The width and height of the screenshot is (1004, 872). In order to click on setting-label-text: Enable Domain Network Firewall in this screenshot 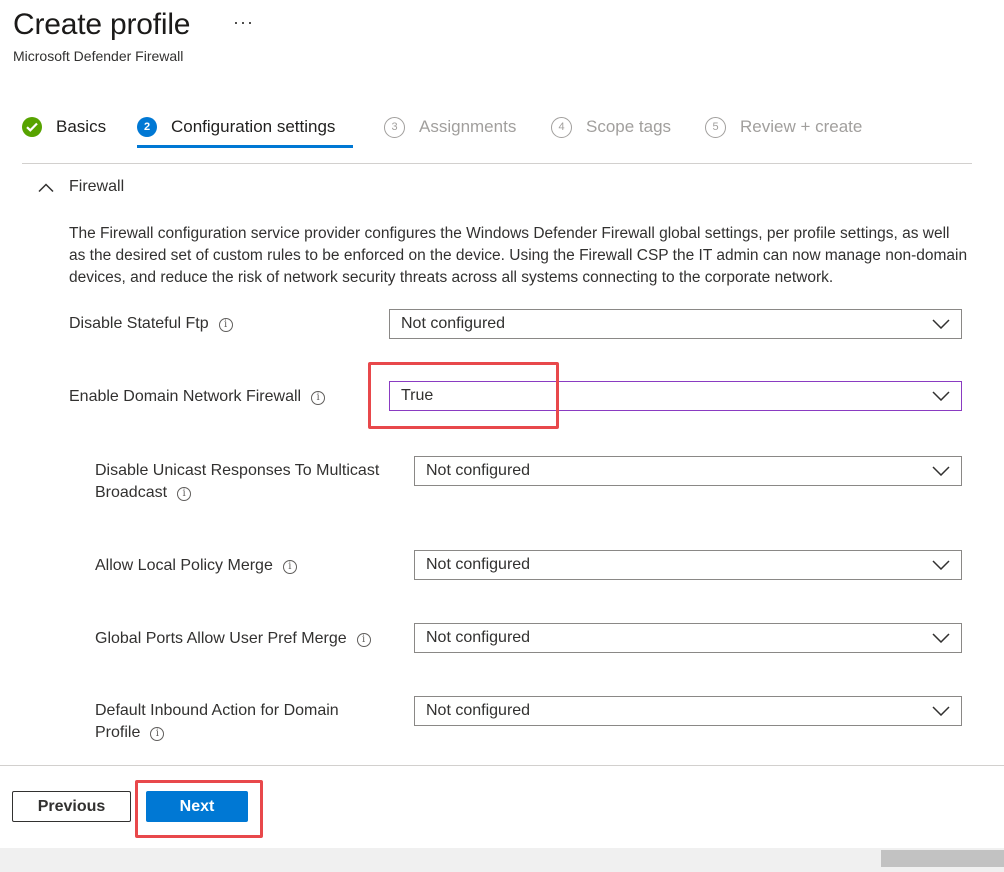, I will do `click(185, 396)`.